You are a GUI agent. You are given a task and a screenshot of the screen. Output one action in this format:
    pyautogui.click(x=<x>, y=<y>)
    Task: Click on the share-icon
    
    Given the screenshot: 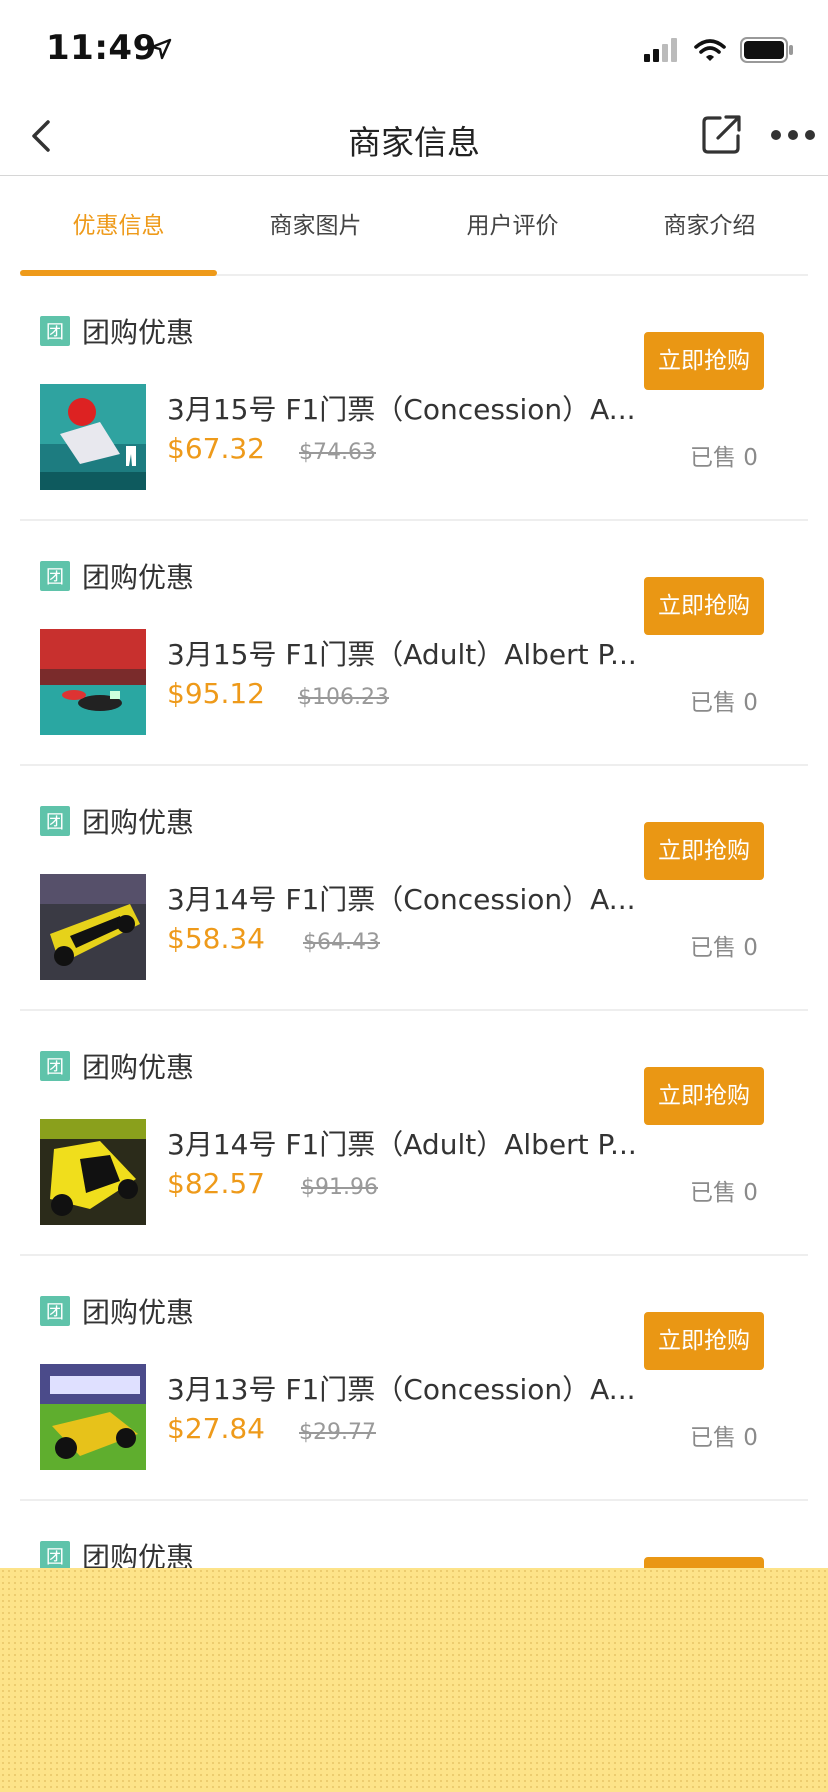 What is the action you would take?
    pyautogui.click(x=721, y=134)
    